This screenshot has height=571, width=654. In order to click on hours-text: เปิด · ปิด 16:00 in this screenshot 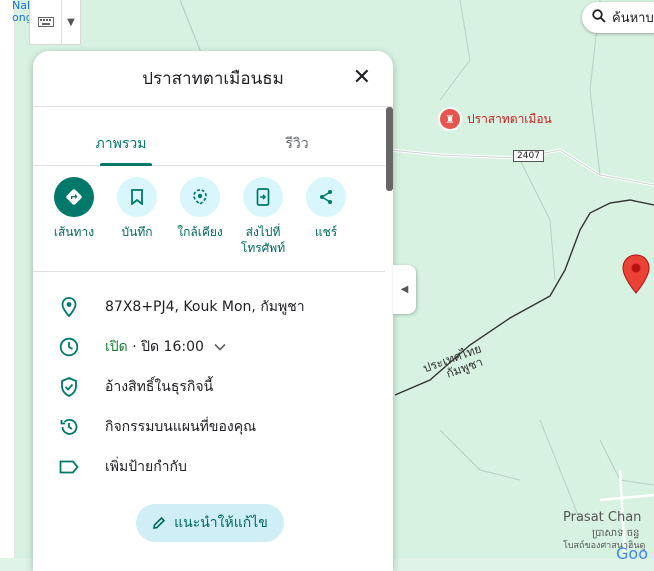, I will do `click(154, 347)`.